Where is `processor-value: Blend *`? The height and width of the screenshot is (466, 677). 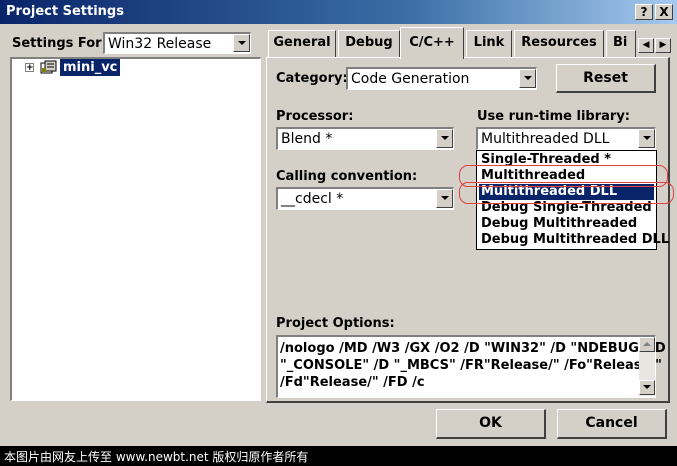 processor-value: Blend * is located at coordinates (307, 139).